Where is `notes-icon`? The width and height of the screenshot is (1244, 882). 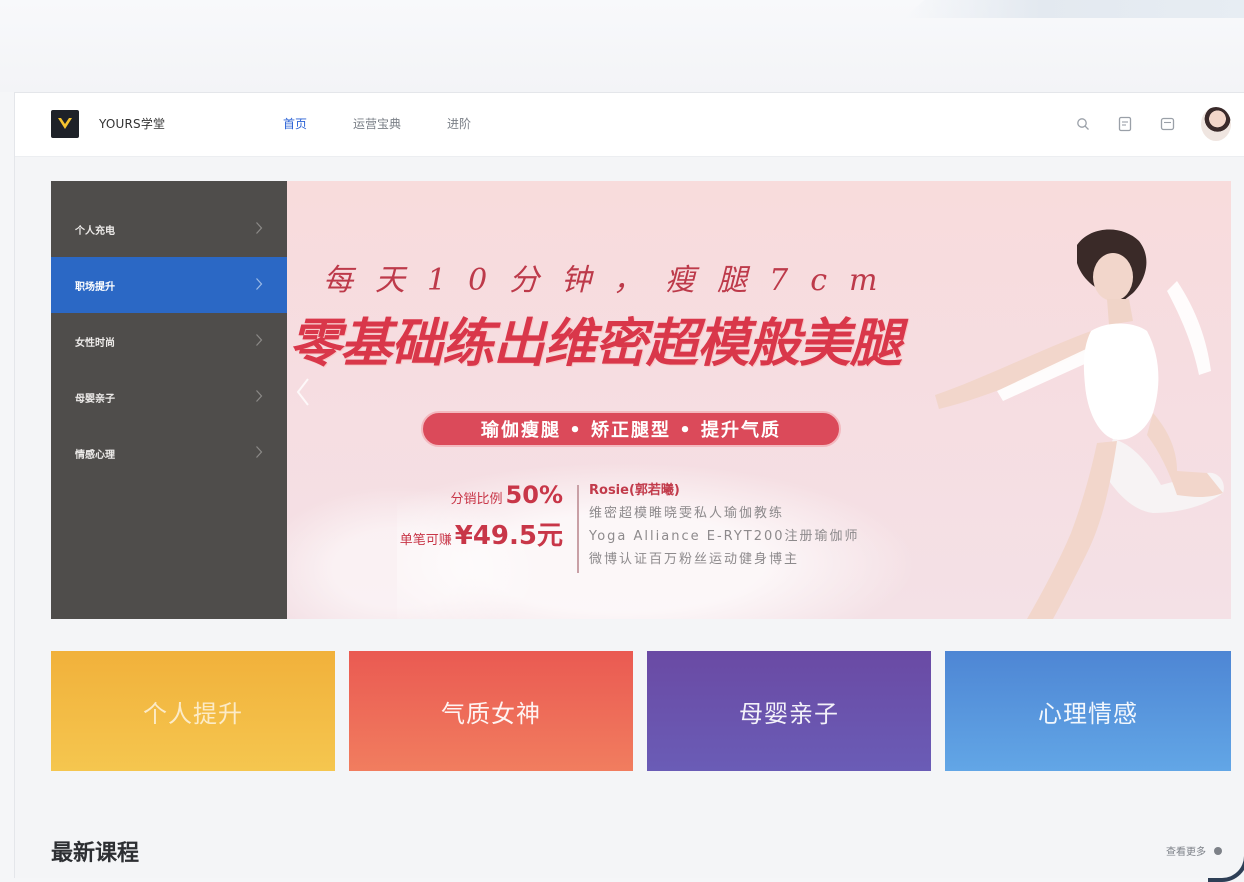 notes-icon is located at coordinates (1125, 124).